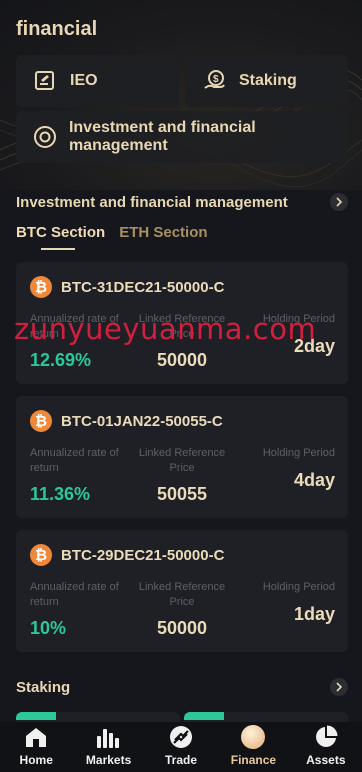 The height and width of the screenshot is (772, 362). What do you see at coordinates (182, 494) in the screenshot?
I see `reference-price-value: 50055` at bounding box center [182, 494].